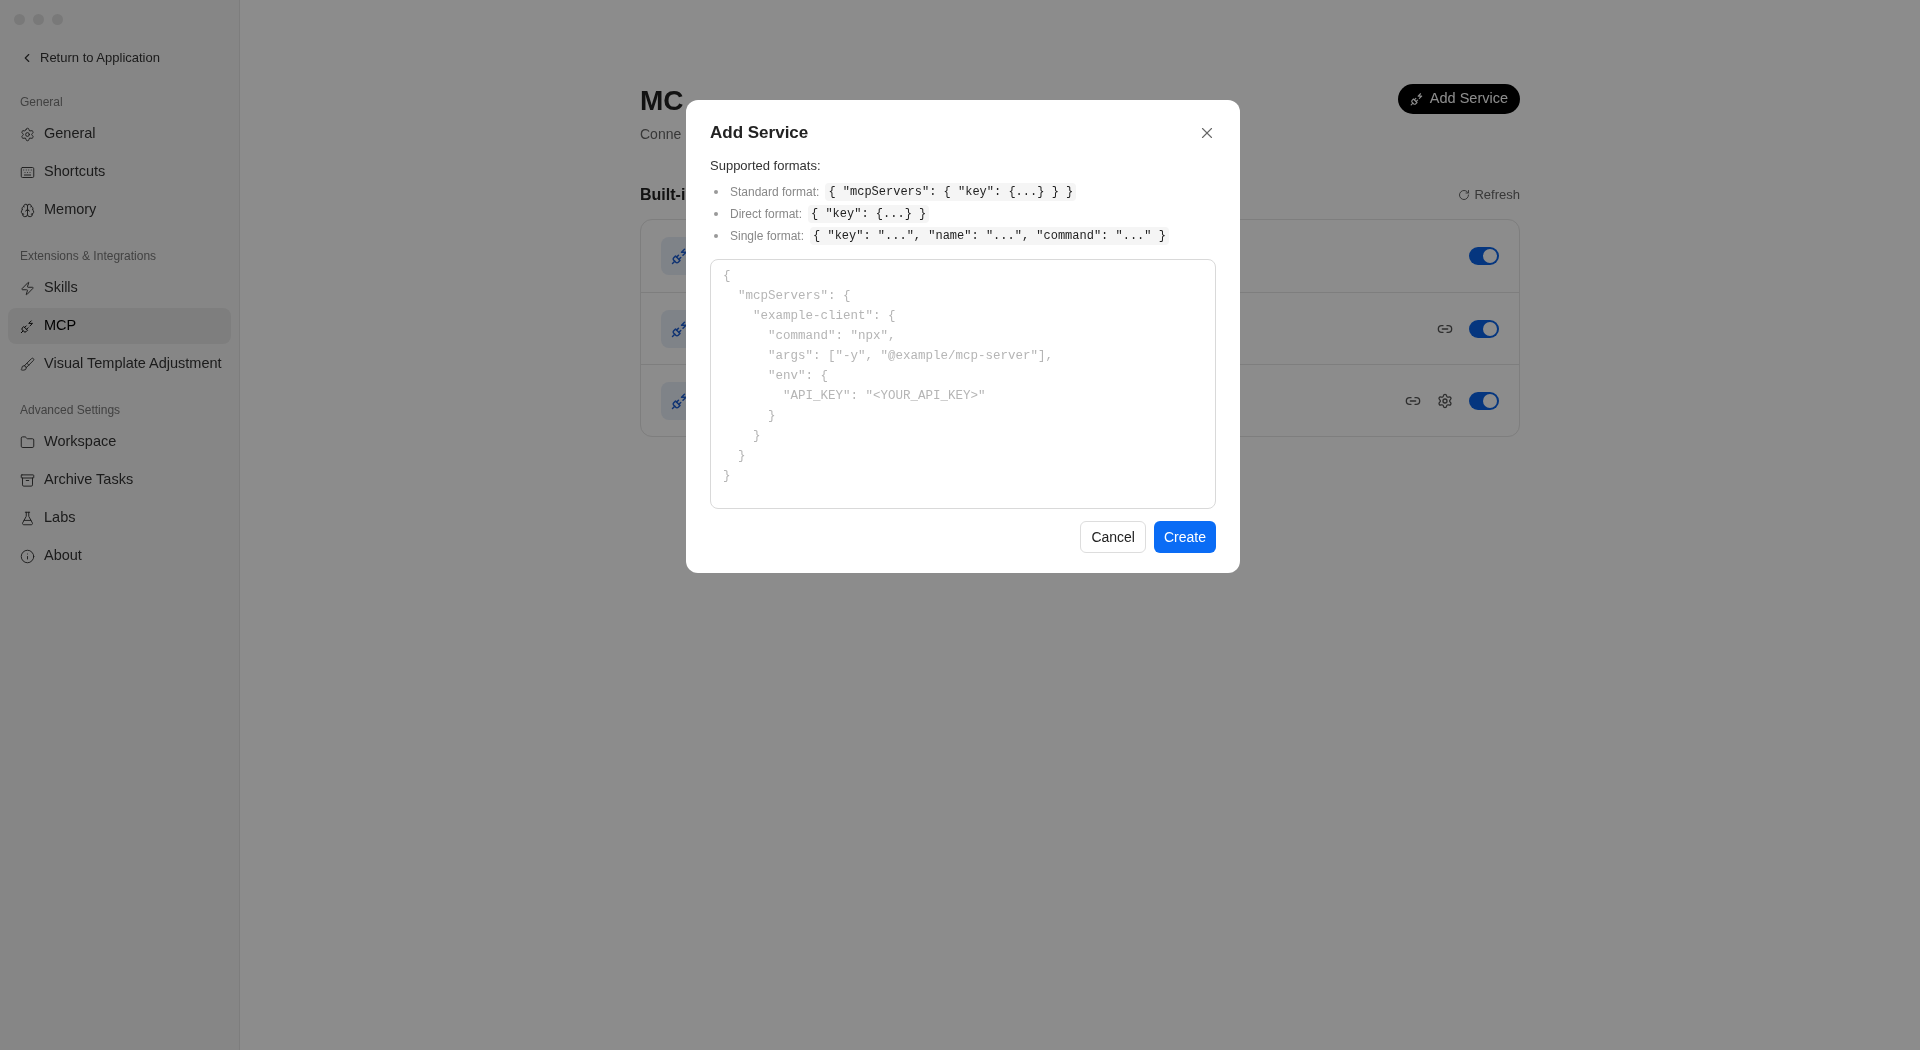 This screenshot has width=1920, height=1050. What do you see at coordinates (663, 195) in the screenshot?
I see `section-title: Built-i` at bounding box center [663, 195].